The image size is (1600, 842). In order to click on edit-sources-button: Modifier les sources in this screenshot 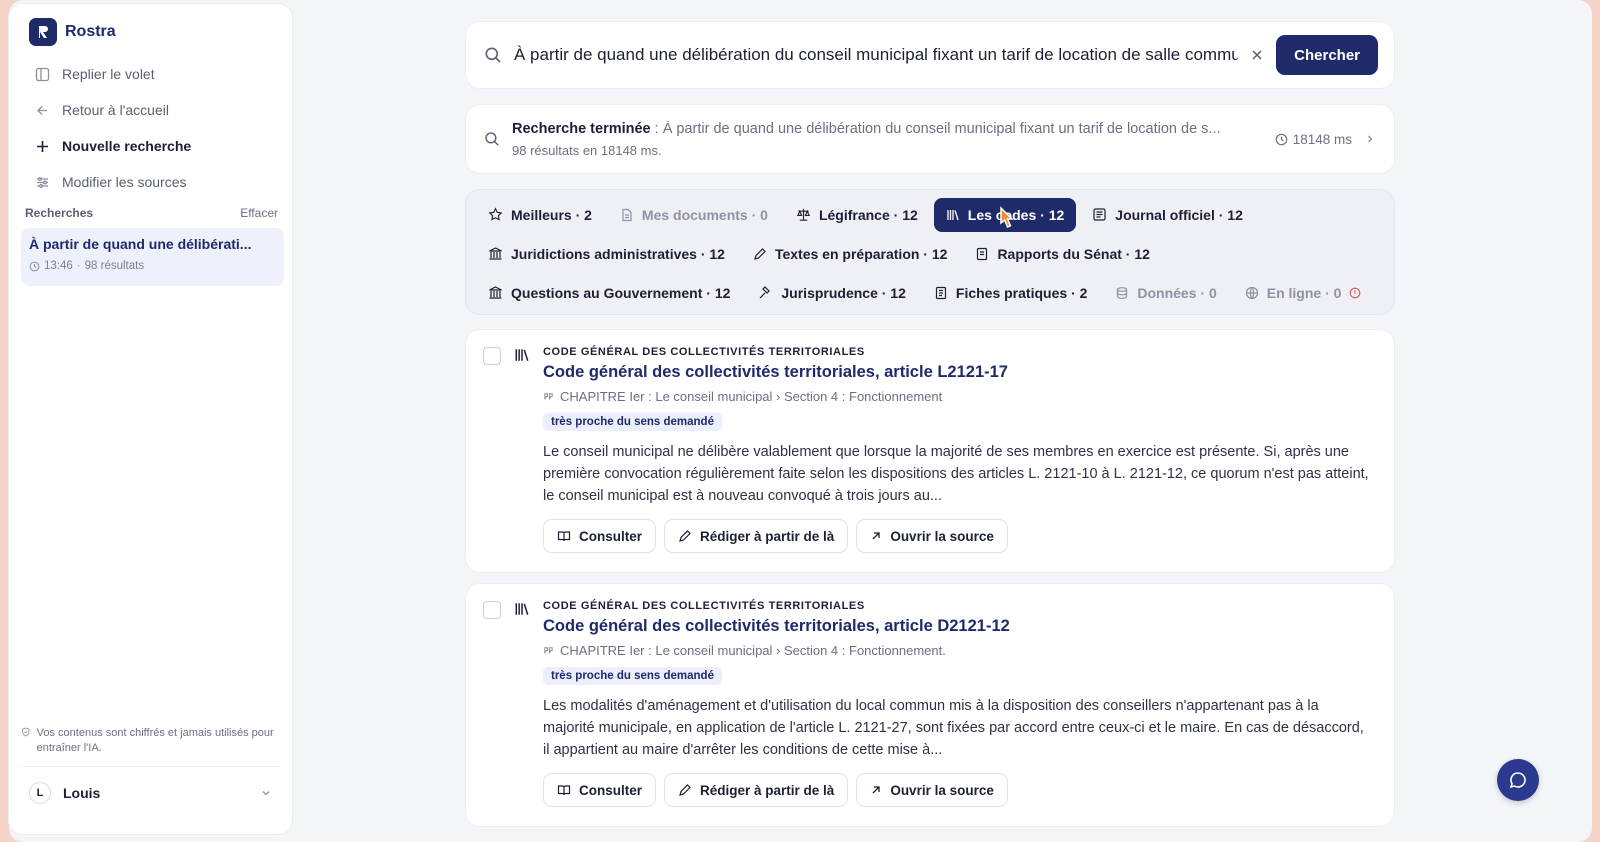, I will do `click(150, 182)`.